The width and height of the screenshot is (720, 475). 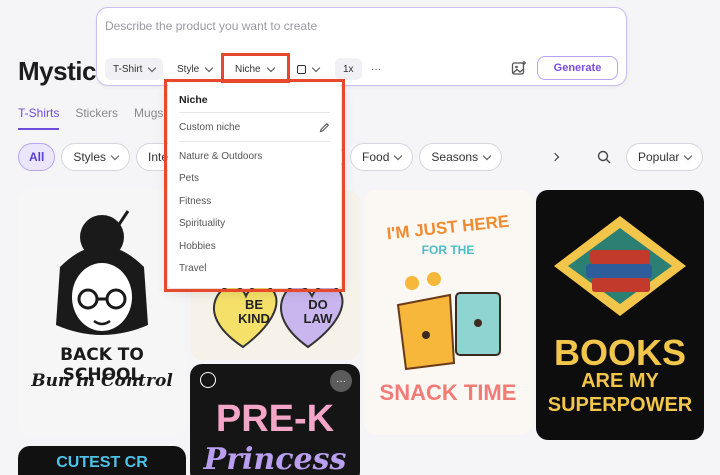 I want to click on product-card-snack-time: I'M JUST HERE FOR THE SNACK TIME, so click(x=448, y=312).